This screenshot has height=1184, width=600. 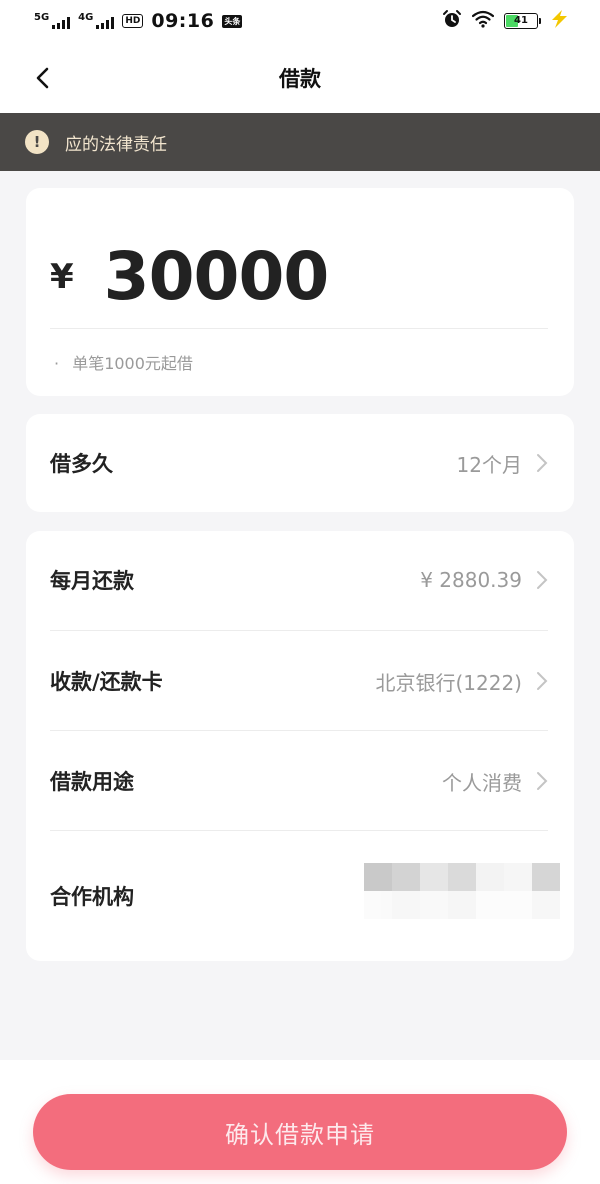 I want to click on purpose-label: 借款用途, so click(x=92, y=782).